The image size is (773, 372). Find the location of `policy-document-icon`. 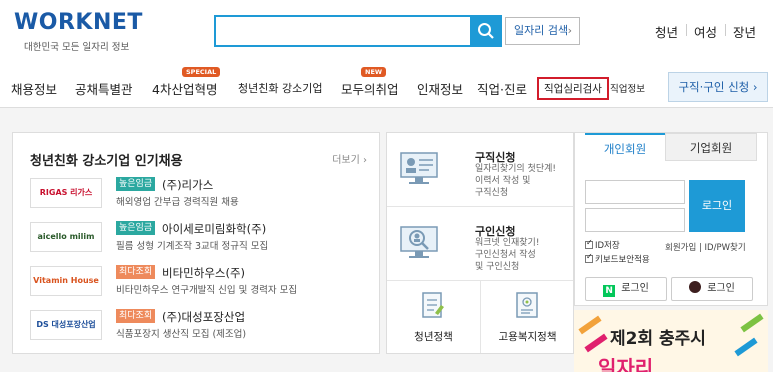

policy-document-icon is located at coordinates (527, 305).